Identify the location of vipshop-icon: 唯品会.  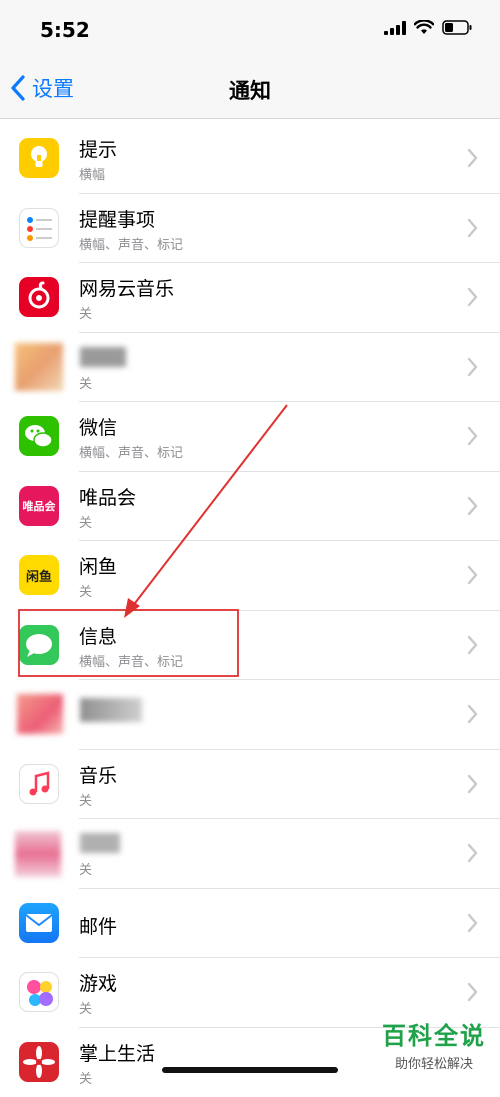
(39, 506).